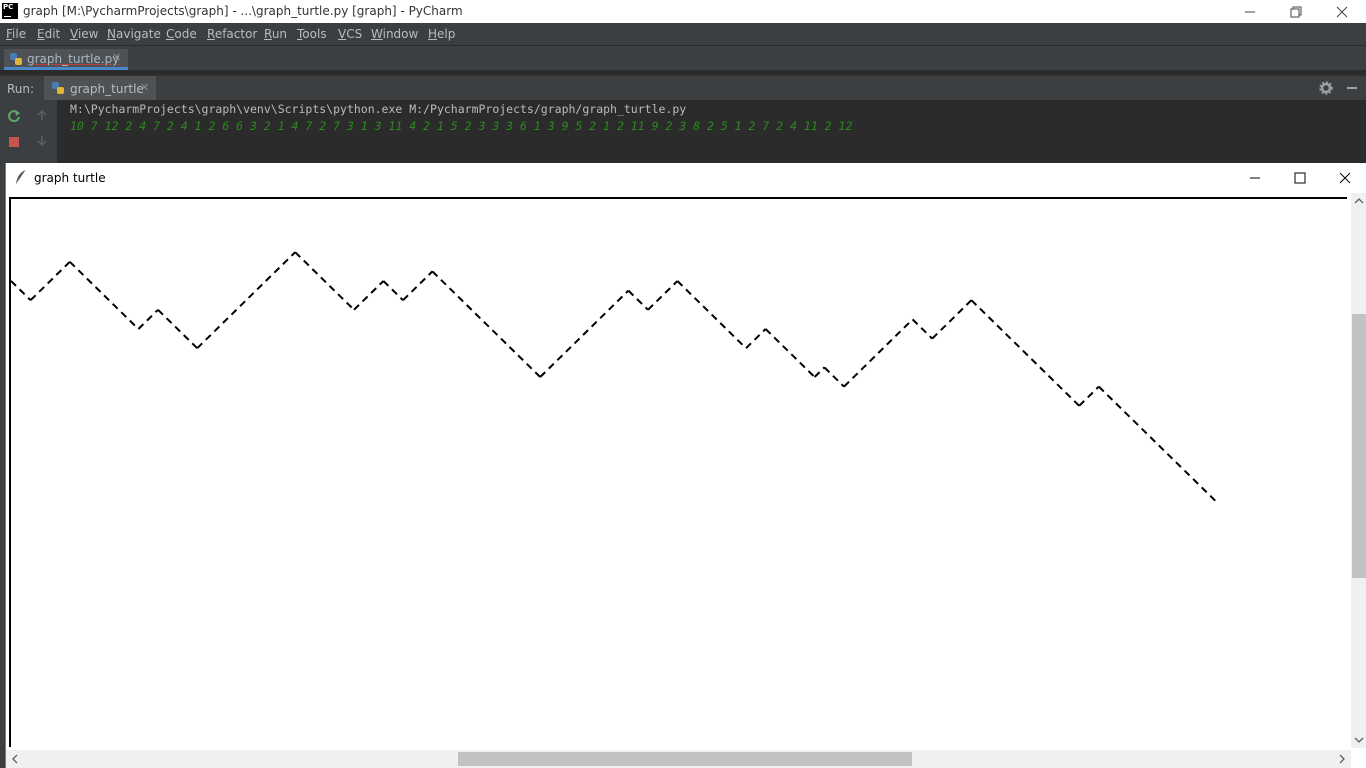 This screenshot has height=768, width=1366. What do you see at coordinates (686, 178) in the screenshot?
I see `turtle-title-bar: graph turtle` at bounding box center [686, 178].